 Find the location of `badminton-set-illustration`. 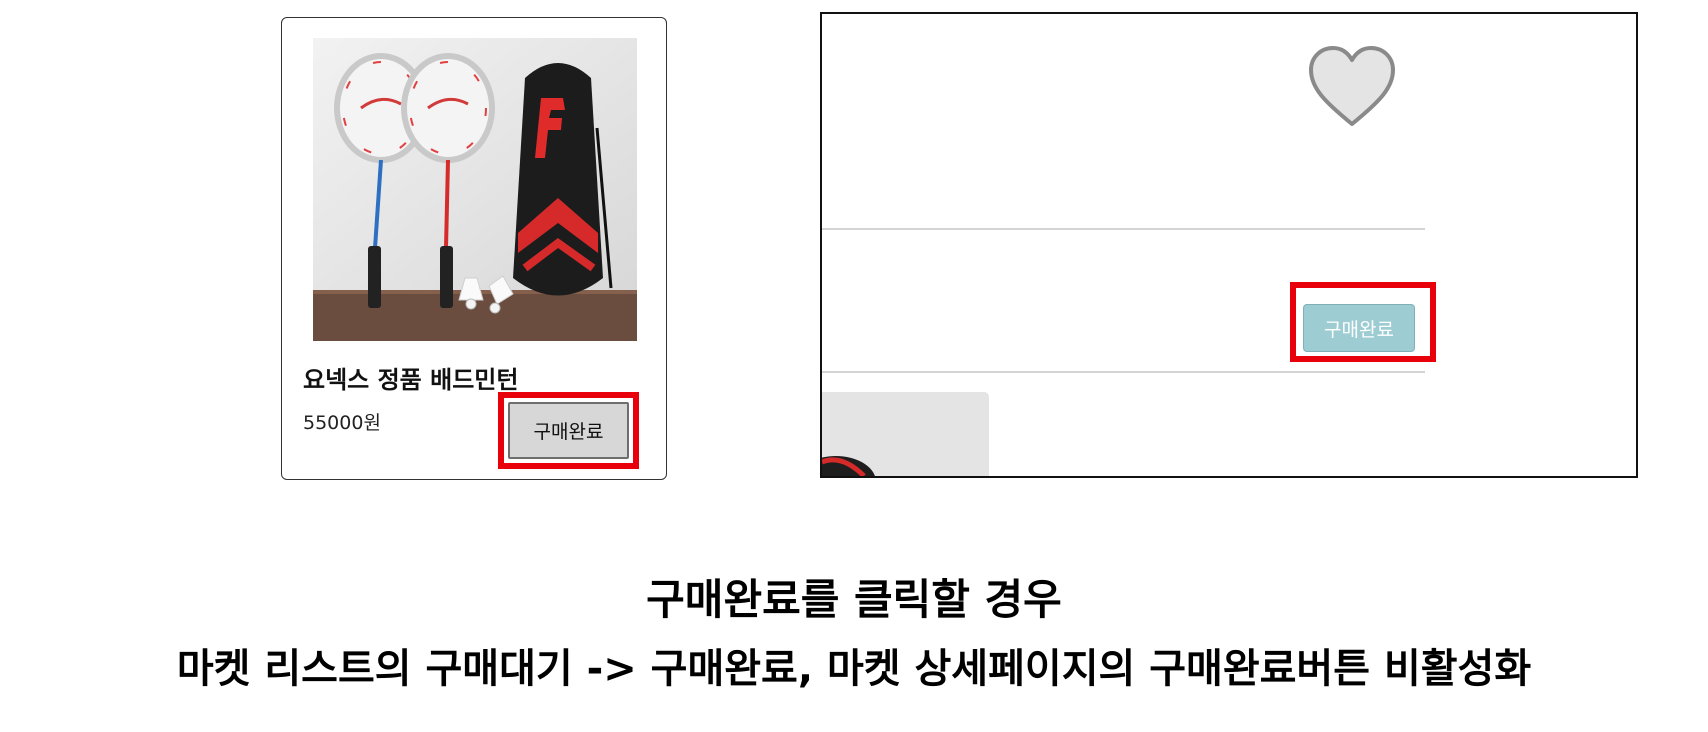

badminton-set-illustration is located at coordinates (475, 189).